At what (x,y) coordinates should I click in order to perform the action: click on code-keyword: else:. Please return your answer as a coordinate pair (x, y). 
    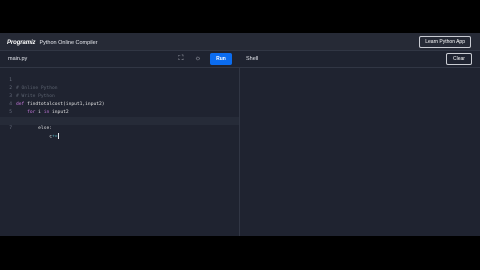
    Looking at the image, I should click on (45, 128).